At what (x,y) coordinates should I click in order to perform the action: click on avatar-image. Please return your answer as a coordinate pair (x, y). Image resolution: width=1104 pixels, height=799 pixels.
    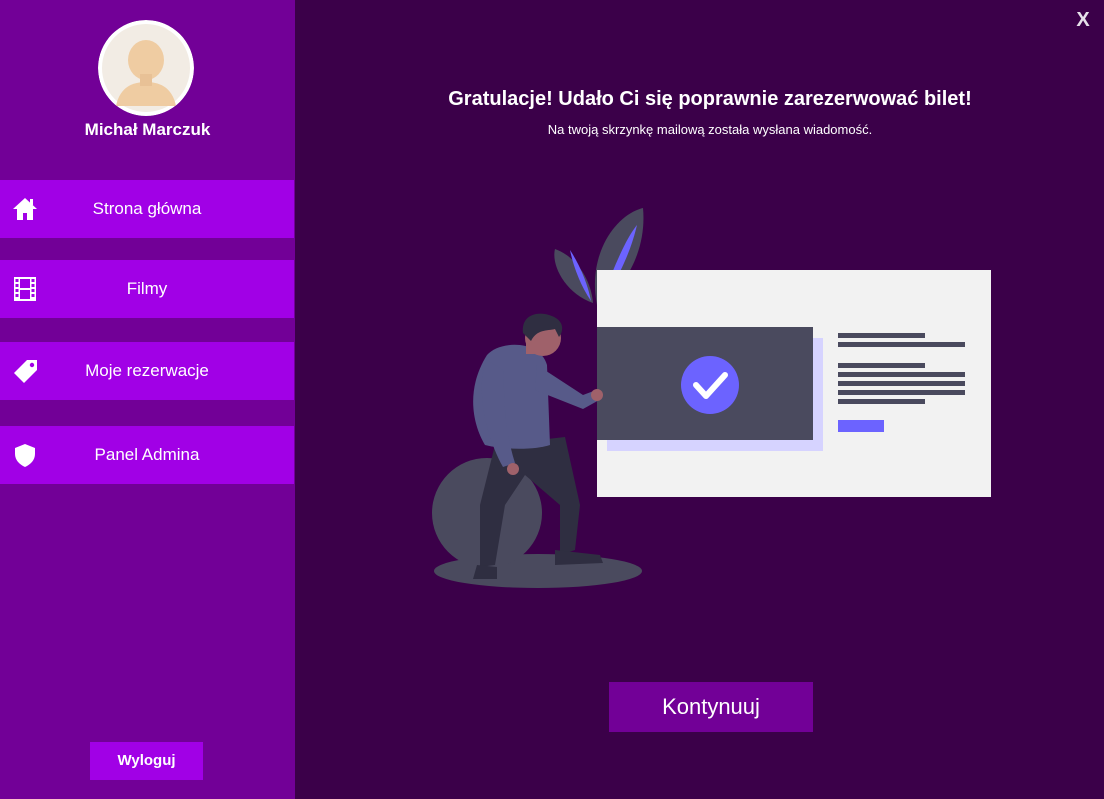
    Looking at the image, I should click on (146, 68).